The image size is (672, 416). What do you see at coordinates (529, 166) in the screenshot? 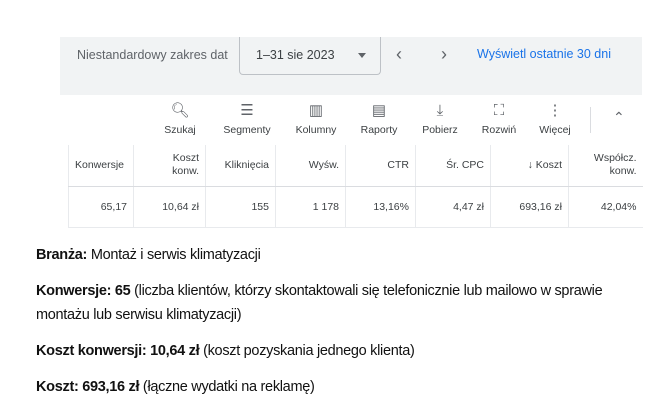
I see `column-header: ↓ Koszt` at bounding box center [529, 166].